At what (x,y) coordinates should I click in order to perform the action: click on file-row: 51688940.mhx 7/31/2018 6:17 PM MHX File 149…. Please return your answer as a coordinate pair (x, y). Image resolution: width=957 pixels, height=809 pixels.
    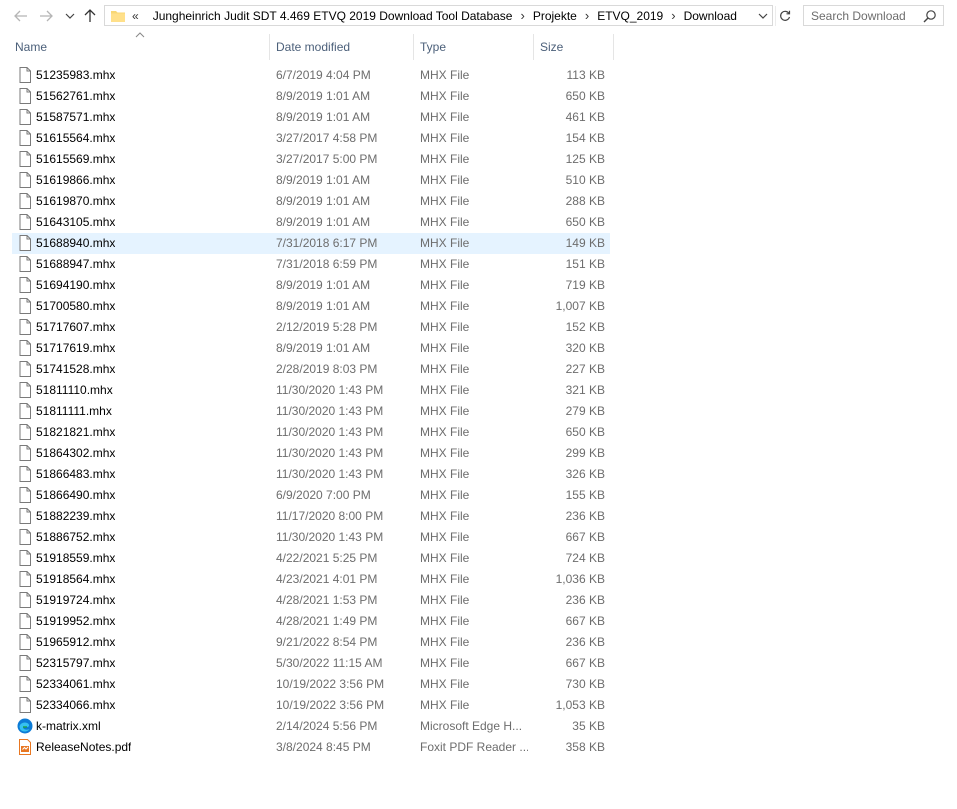
    Looking at the image, I should click on (310, 243).